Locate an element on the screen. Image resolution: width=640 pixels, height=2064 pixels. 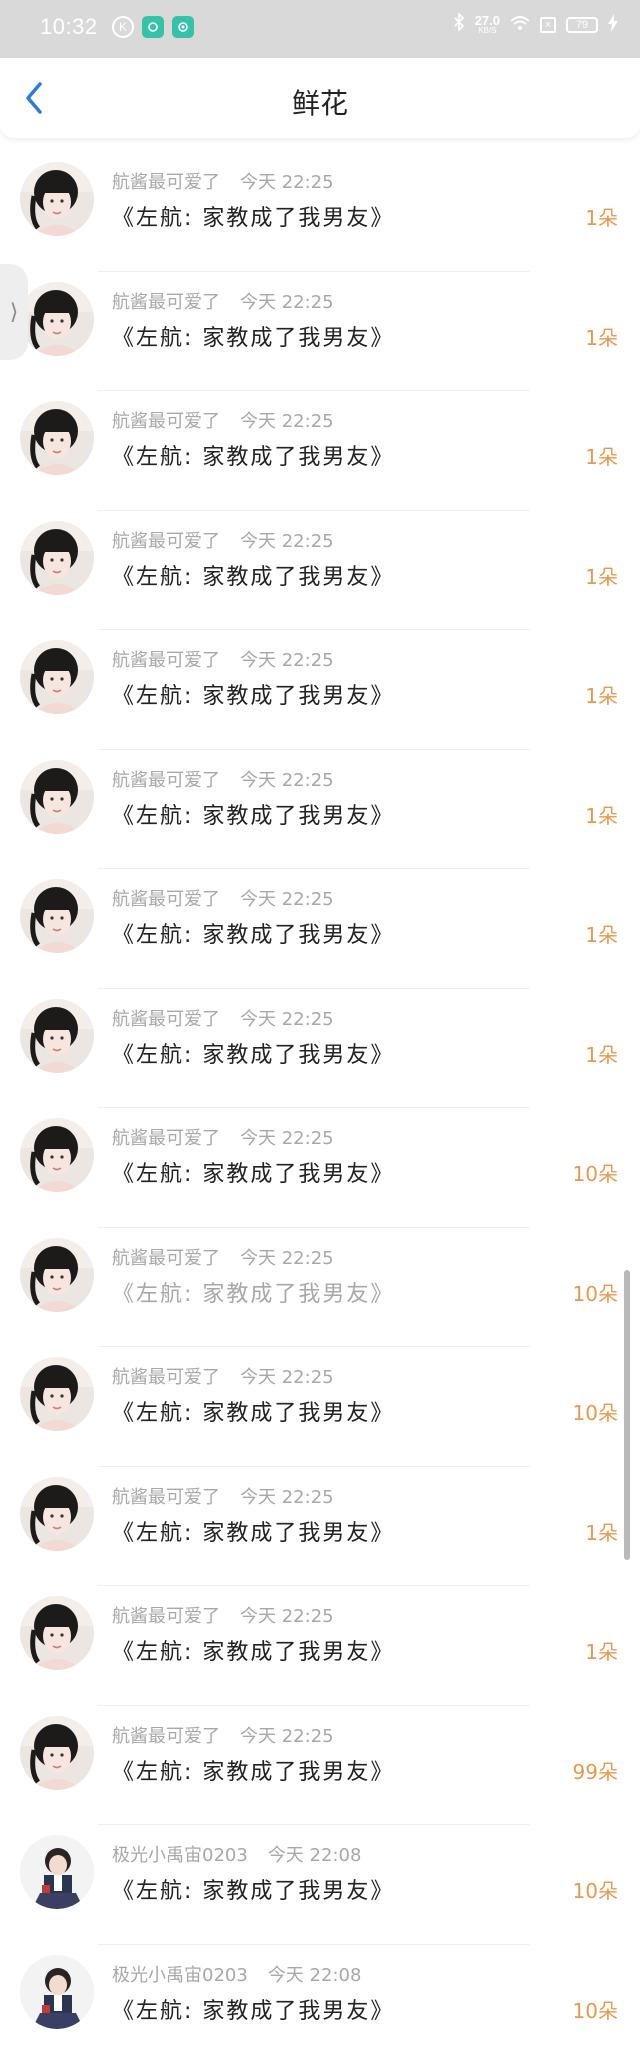
page-title: 鲜花 is located at coordinates (320, 102).